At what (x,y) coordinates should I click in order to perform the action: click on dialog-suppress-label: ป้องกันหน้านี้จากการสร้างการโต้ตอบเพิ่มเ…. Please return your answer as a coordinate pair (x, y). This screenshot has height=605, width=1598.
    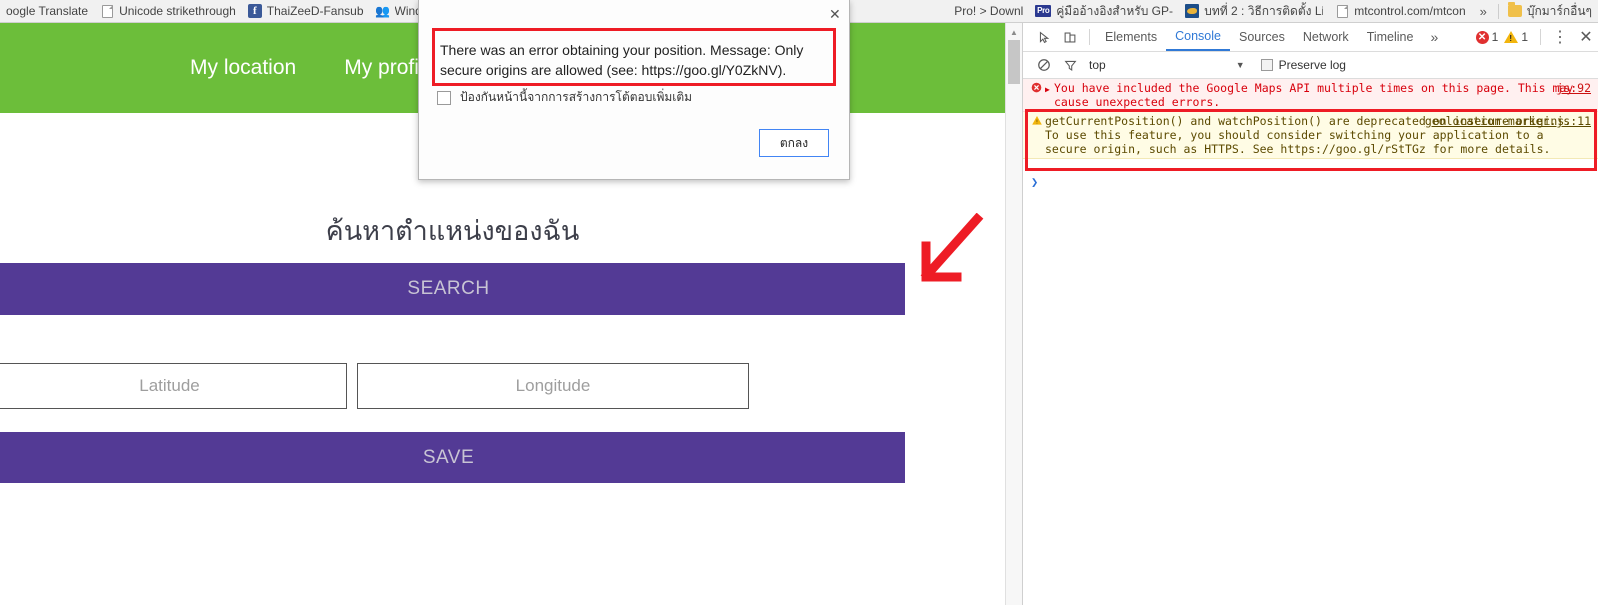
    Looking at the image, I should click on (576, 97).